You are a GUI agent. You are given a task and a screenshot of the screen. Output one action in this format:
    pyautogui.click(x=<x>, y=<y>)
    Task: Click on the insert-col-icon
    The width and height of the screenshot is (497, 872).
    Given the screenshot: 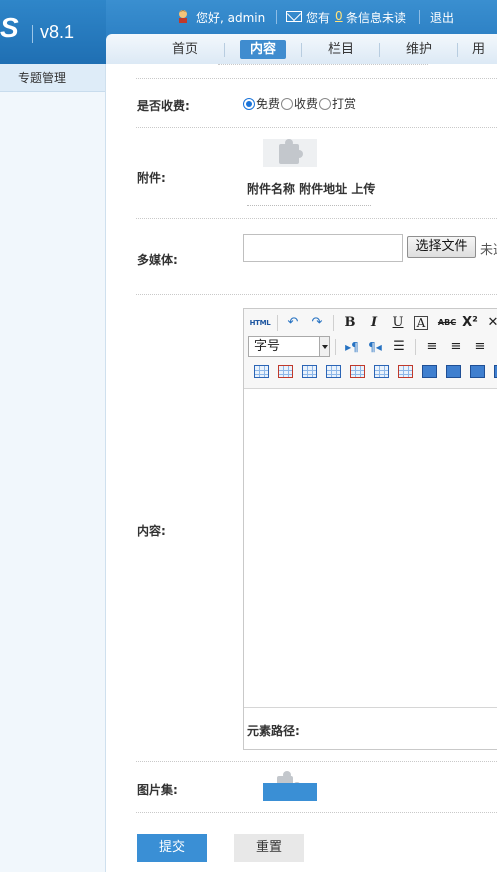 What is the action you would take?
    pyautogui.click(x=381, y=371)
    